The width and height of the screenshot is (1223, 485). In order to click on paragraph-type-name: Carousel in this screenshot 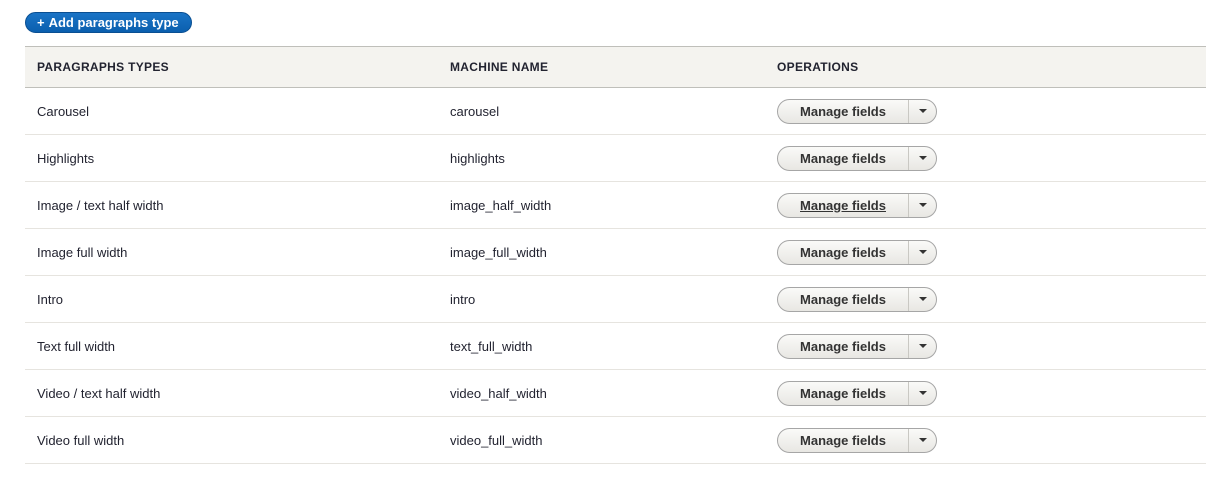, I will do `click(231, 111)`.